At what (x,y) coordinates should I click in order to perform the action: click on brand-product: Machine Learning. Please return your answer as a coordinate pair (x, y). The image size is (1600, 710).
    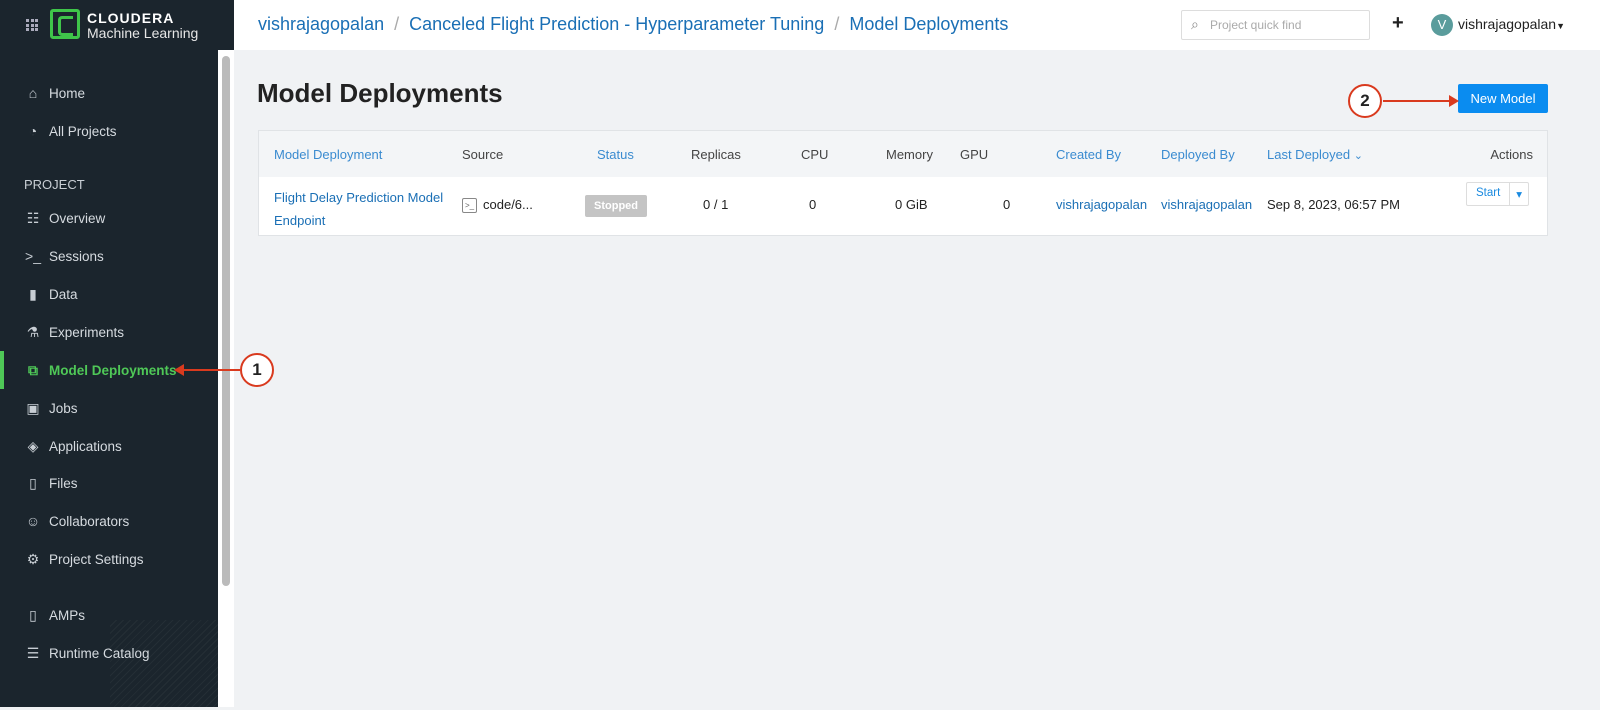
    Looking at the image, I should click on (143, 33).